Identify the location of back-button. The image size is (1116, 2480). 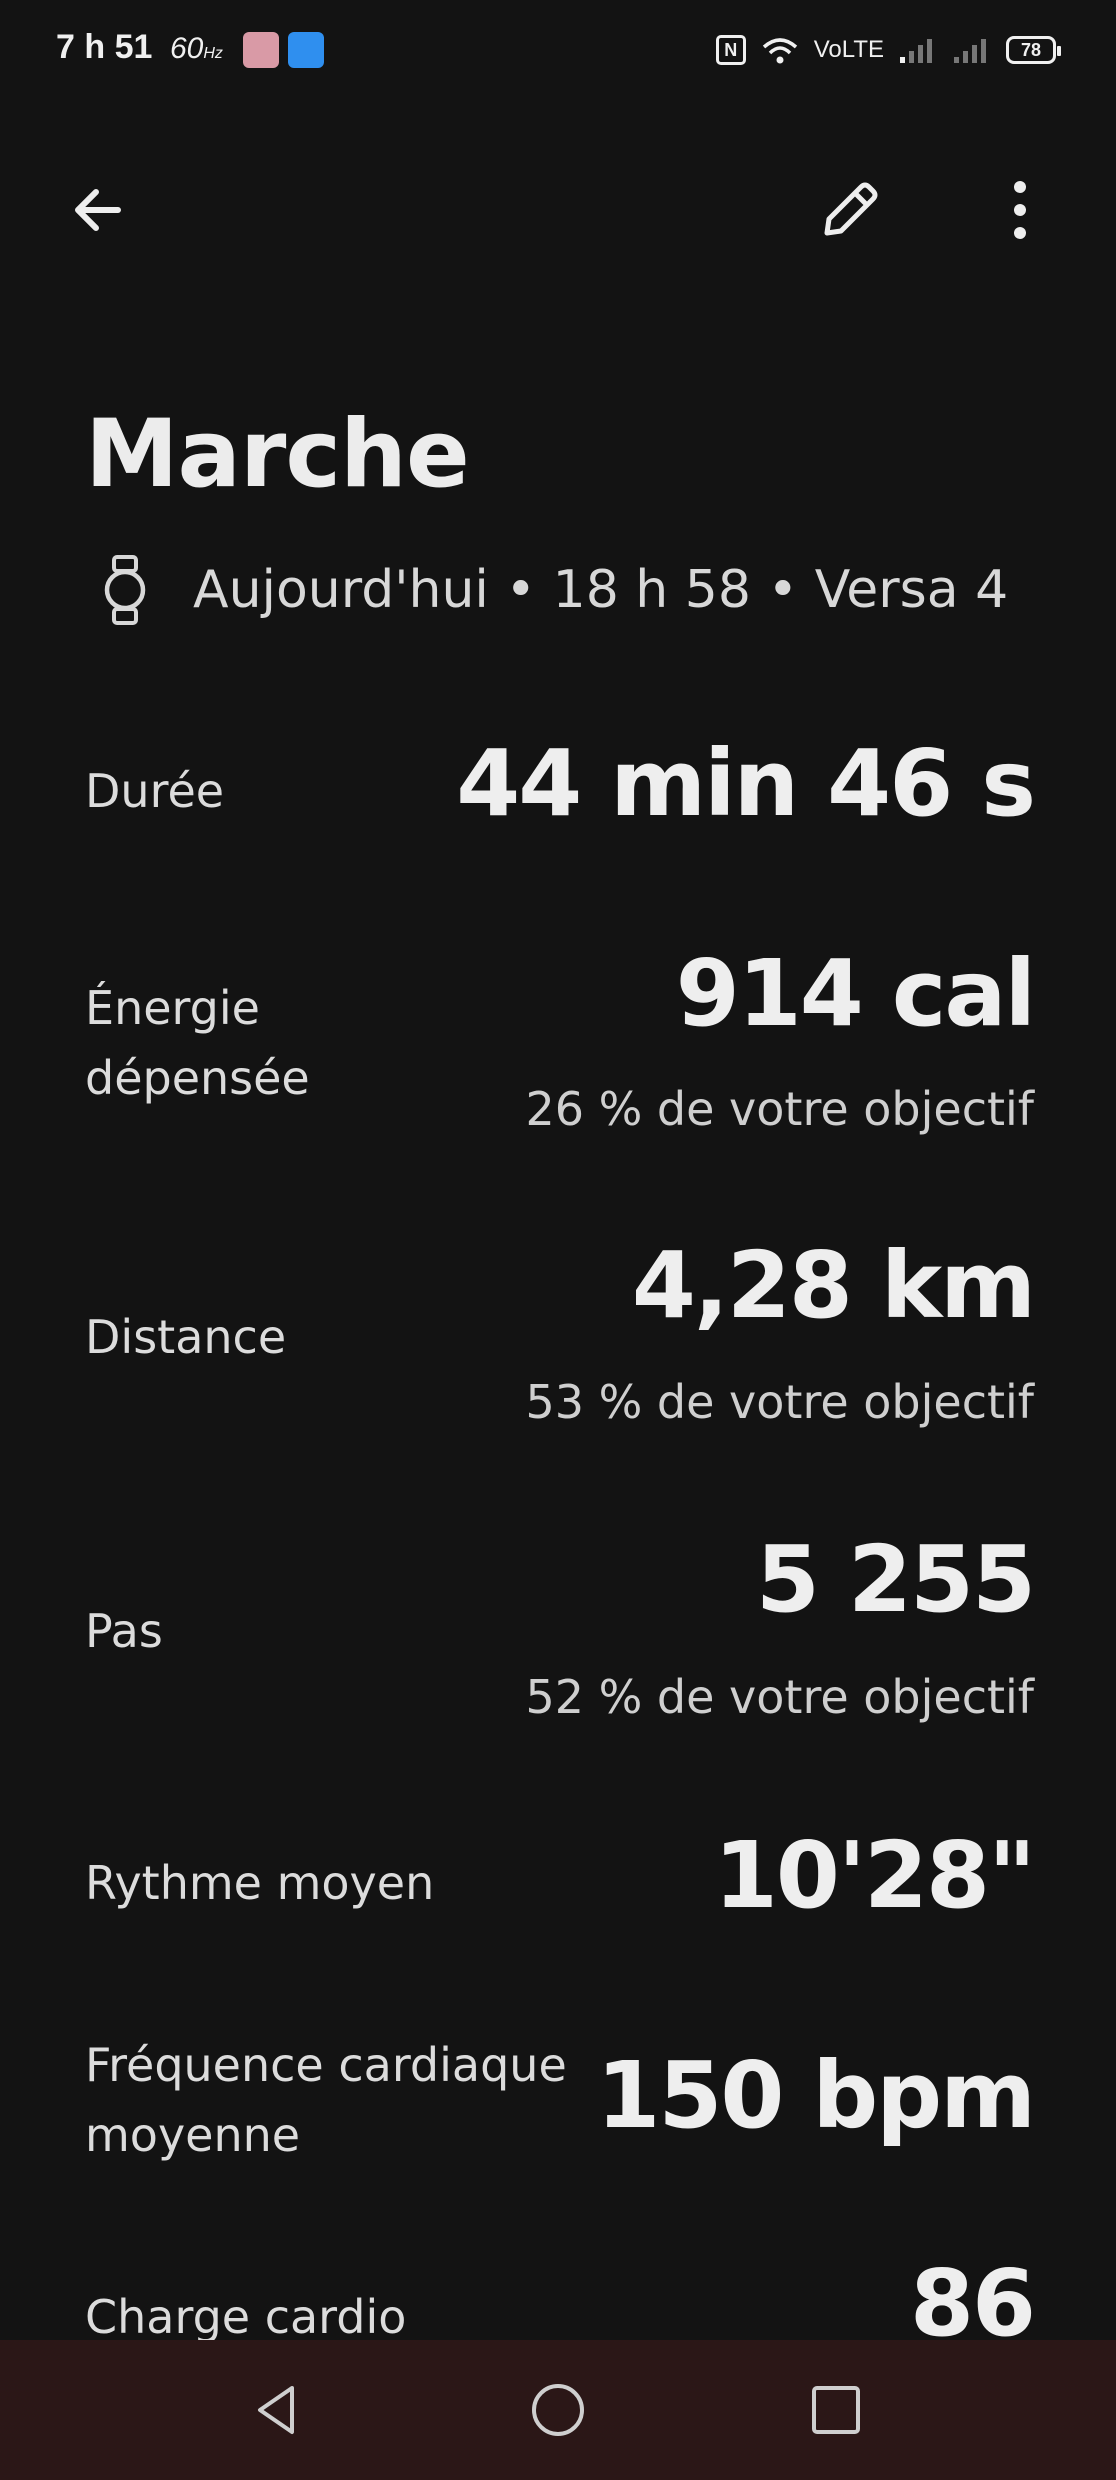
(98, 210).